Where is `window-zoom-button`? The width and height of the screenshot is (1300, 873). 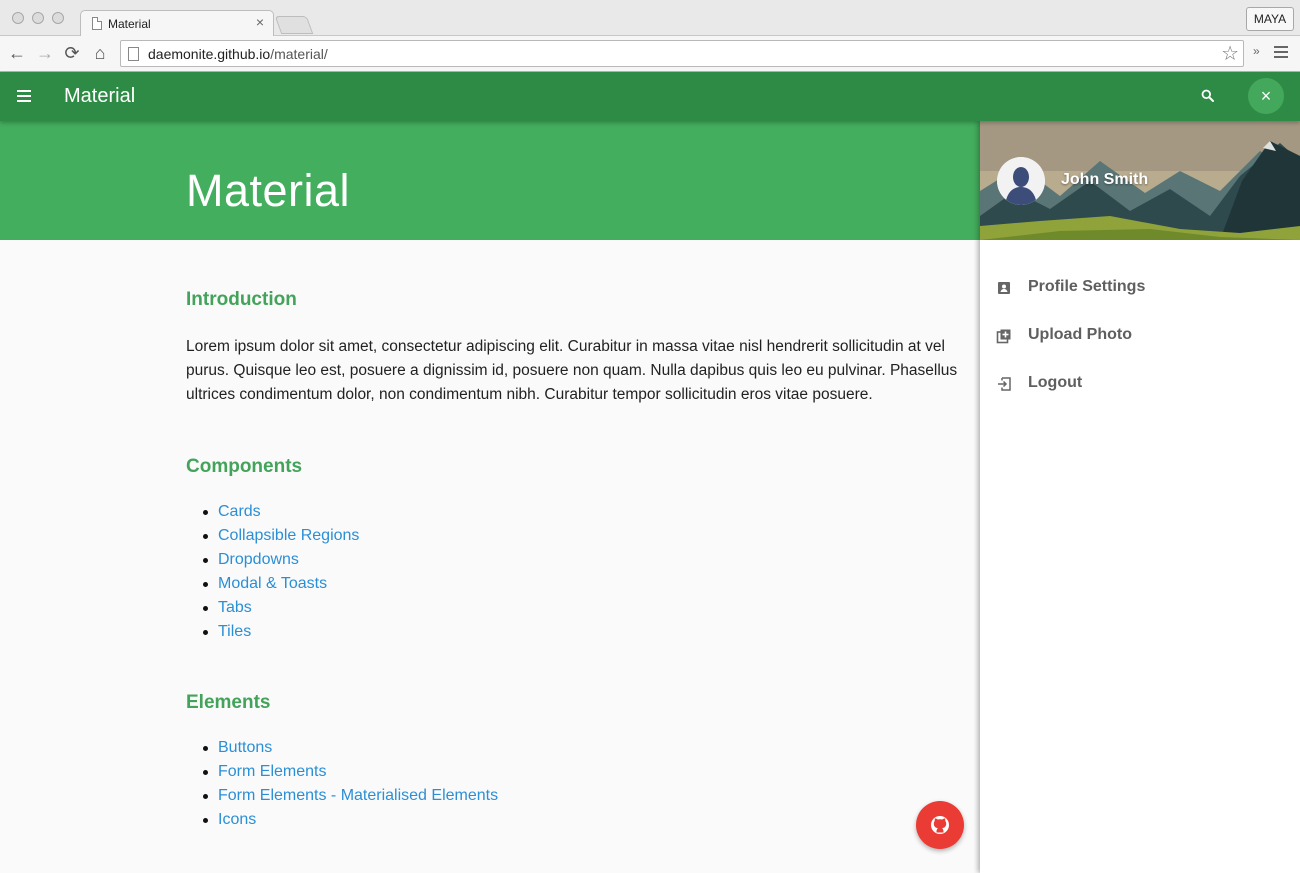
window-zoom-button is located at coordinates (58, 18).